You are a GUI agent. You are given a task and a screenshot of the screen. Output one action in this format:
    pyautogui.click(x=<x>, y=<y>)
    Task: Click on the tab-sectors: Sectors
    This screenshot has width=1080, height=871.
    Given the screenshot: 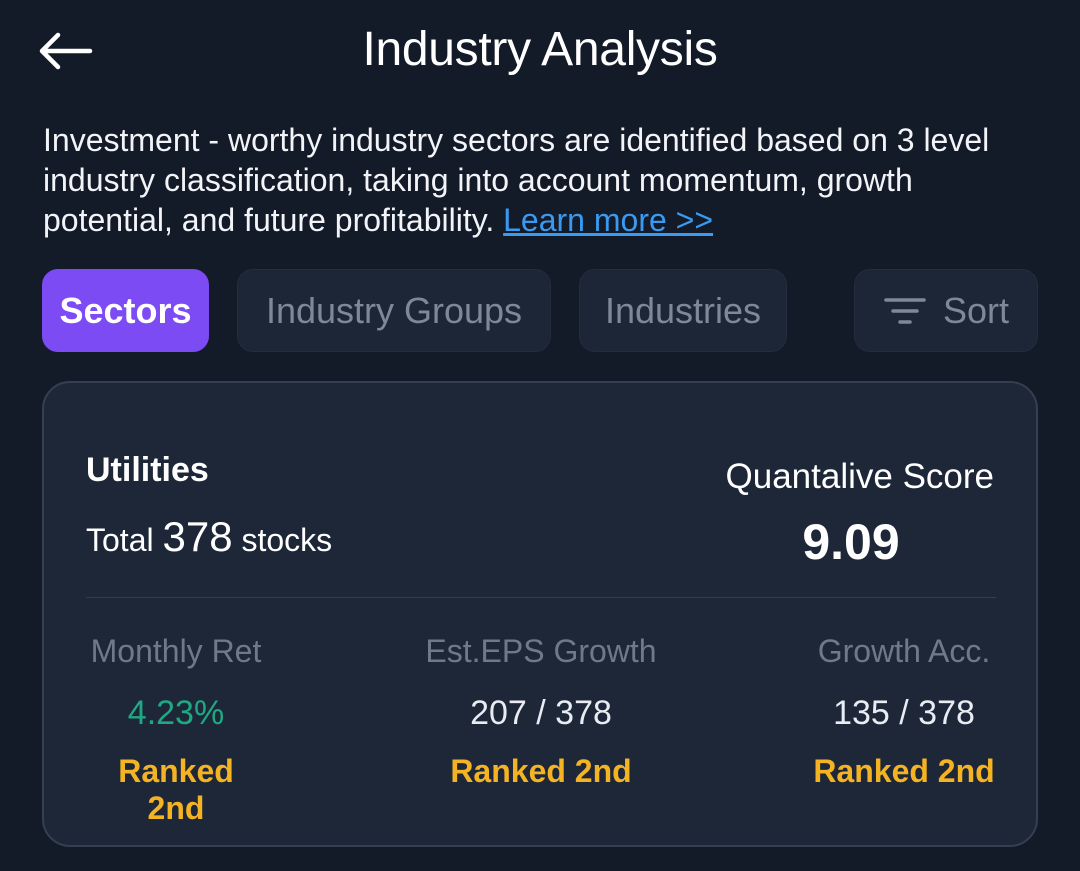 What is the action you would take?
    pyautogui.click(x=125, y=310)
    